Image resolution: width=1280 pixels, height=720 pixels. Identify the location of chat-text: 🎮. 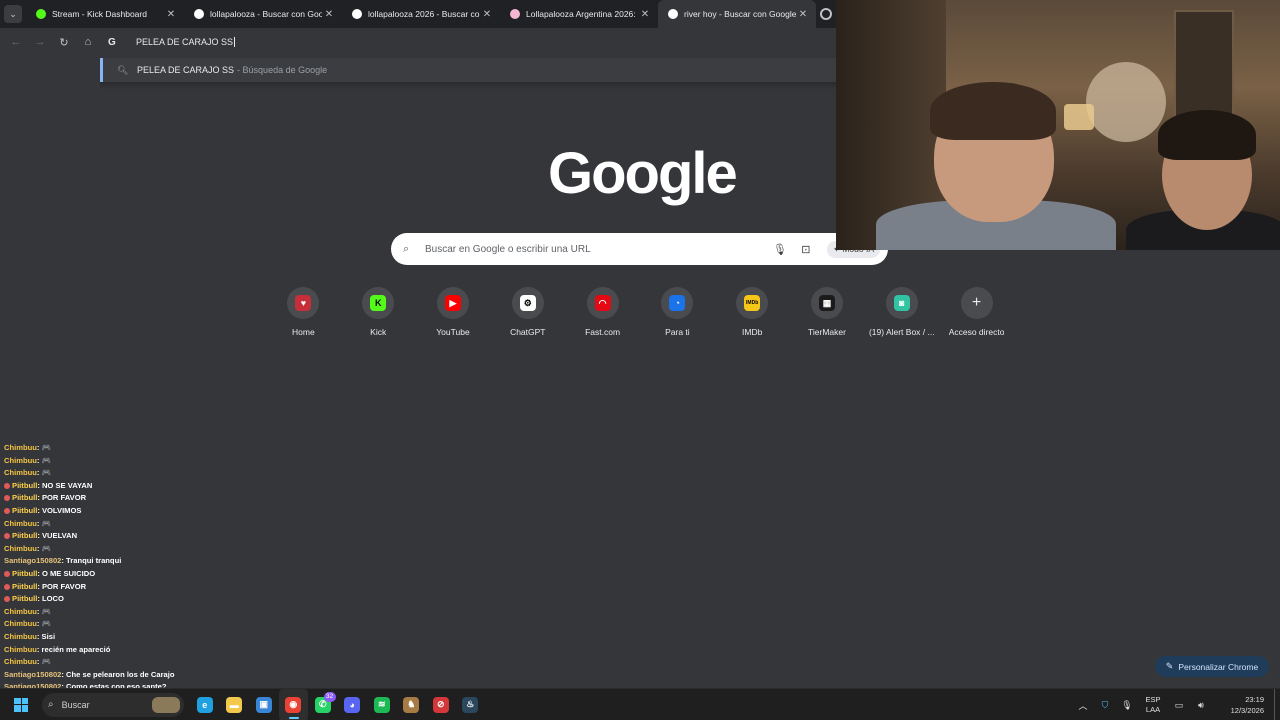
(46, 611).